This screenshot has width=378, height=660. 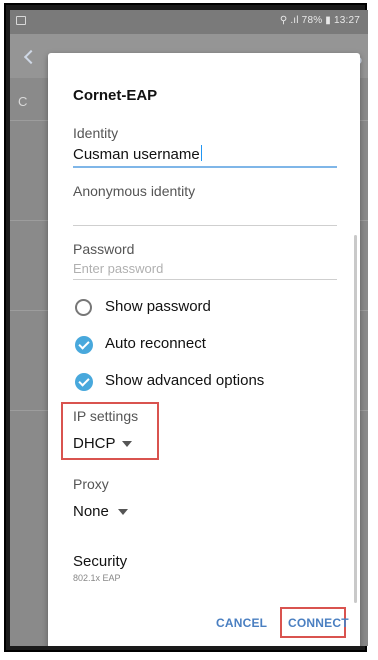 I want to click on auto-reconnect-label: Auto reconnect, so click(x=155, y=343).